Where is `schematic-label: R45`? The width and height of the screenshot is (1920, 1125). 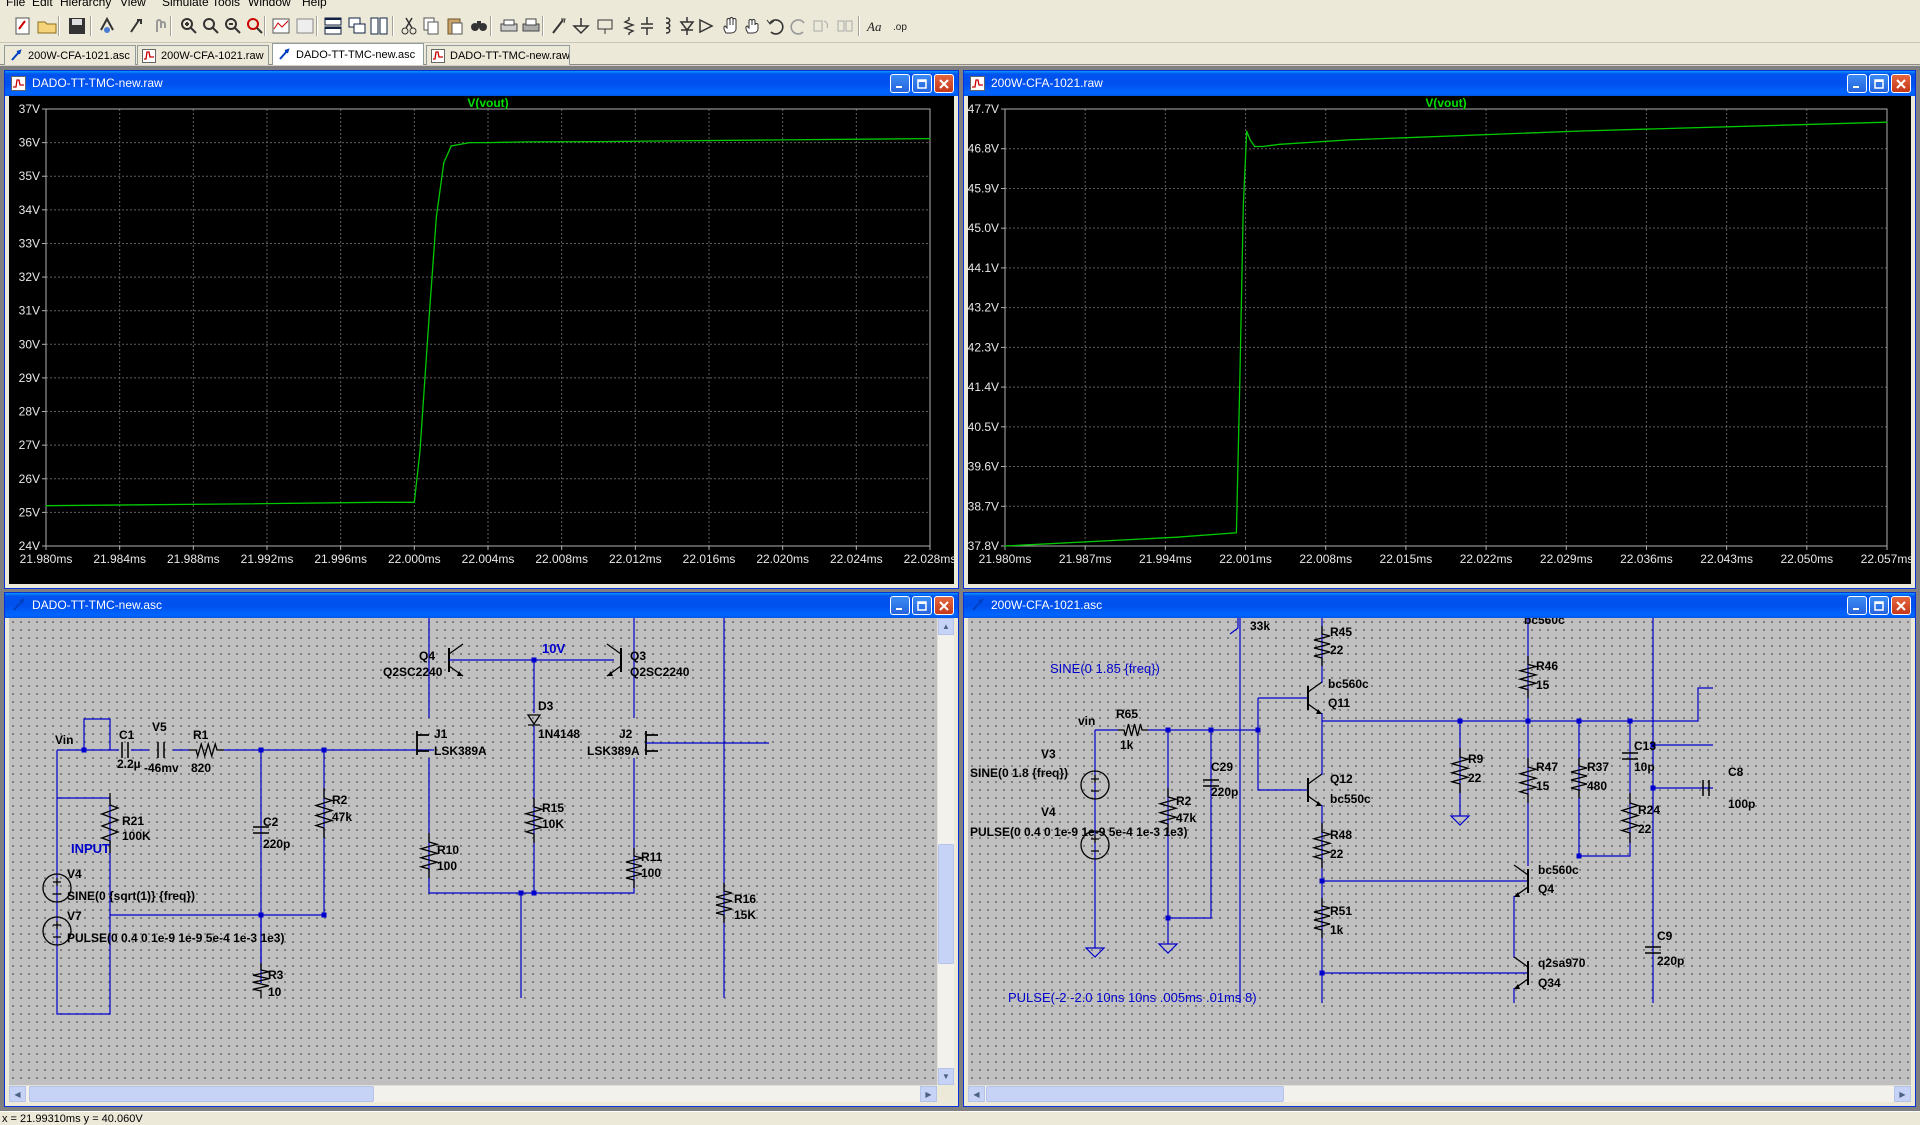 schematic-label: R45 is located at coordinates (1341, 632).